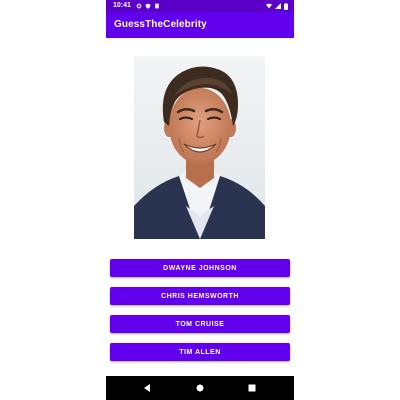 This screenshot has height=400, width=400. I want to click on sd-card-icon, so click(157, 6).